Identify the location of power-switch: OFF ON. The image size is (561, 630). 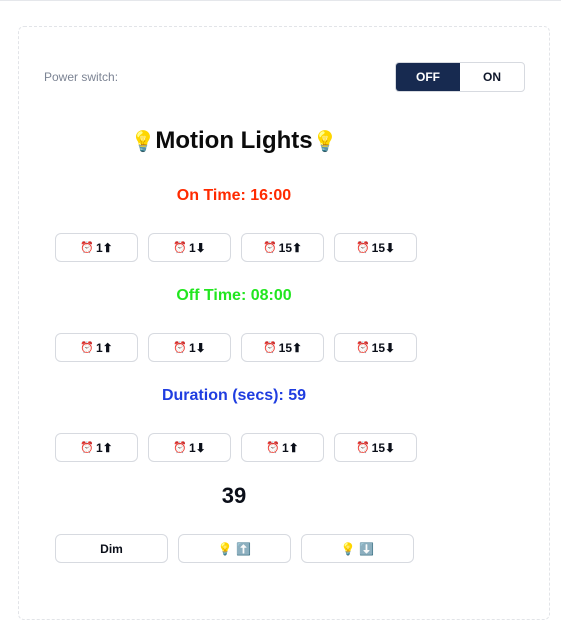
(460, 77).